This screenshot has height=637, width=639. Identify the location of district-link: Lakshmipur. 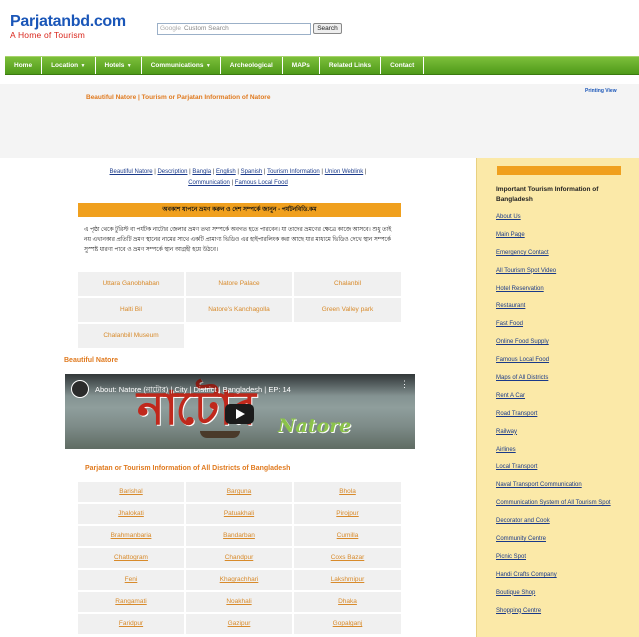
(347, 580).